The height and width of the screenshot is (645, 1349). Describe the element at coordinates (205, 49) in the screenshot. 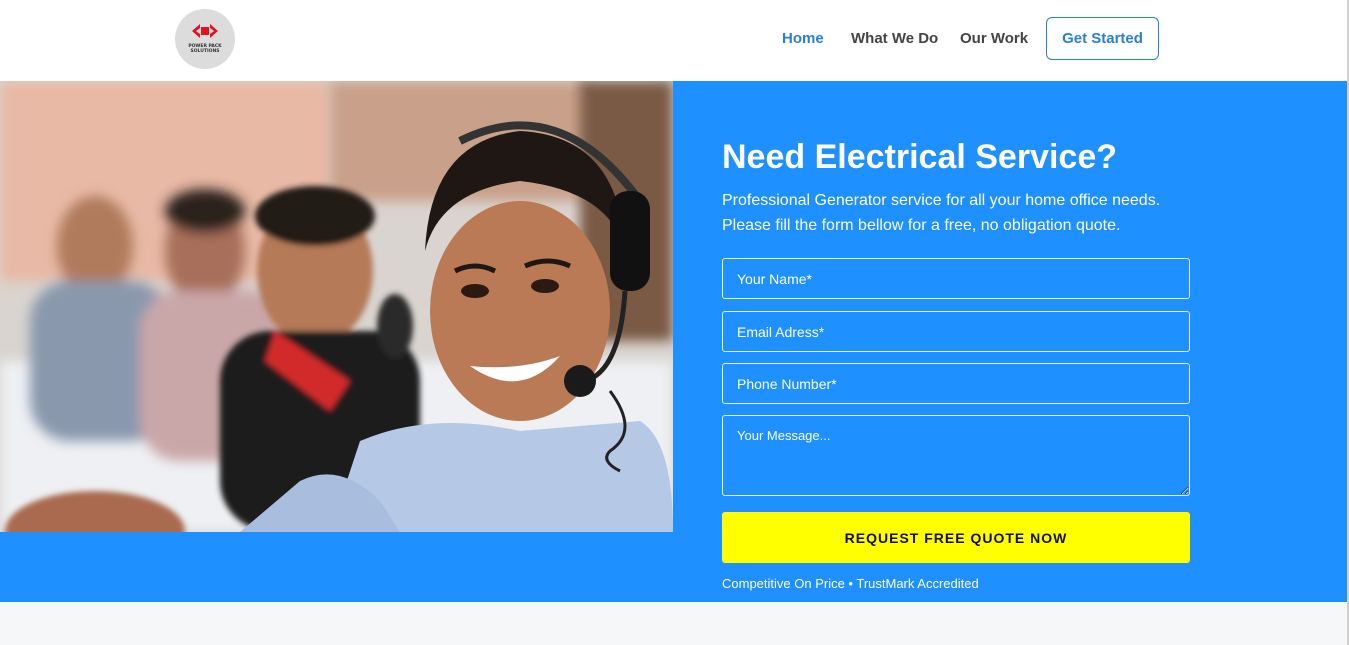

I see `logo-text: POWER PACK SOLUTIONS` at that location.